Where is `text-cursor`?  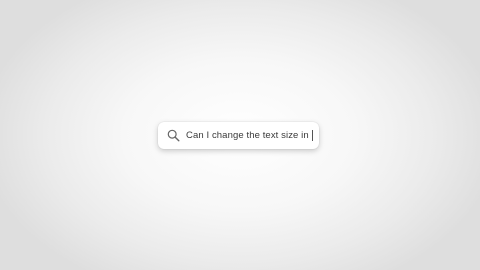 text-cursor is located at coordinates (312, 135).